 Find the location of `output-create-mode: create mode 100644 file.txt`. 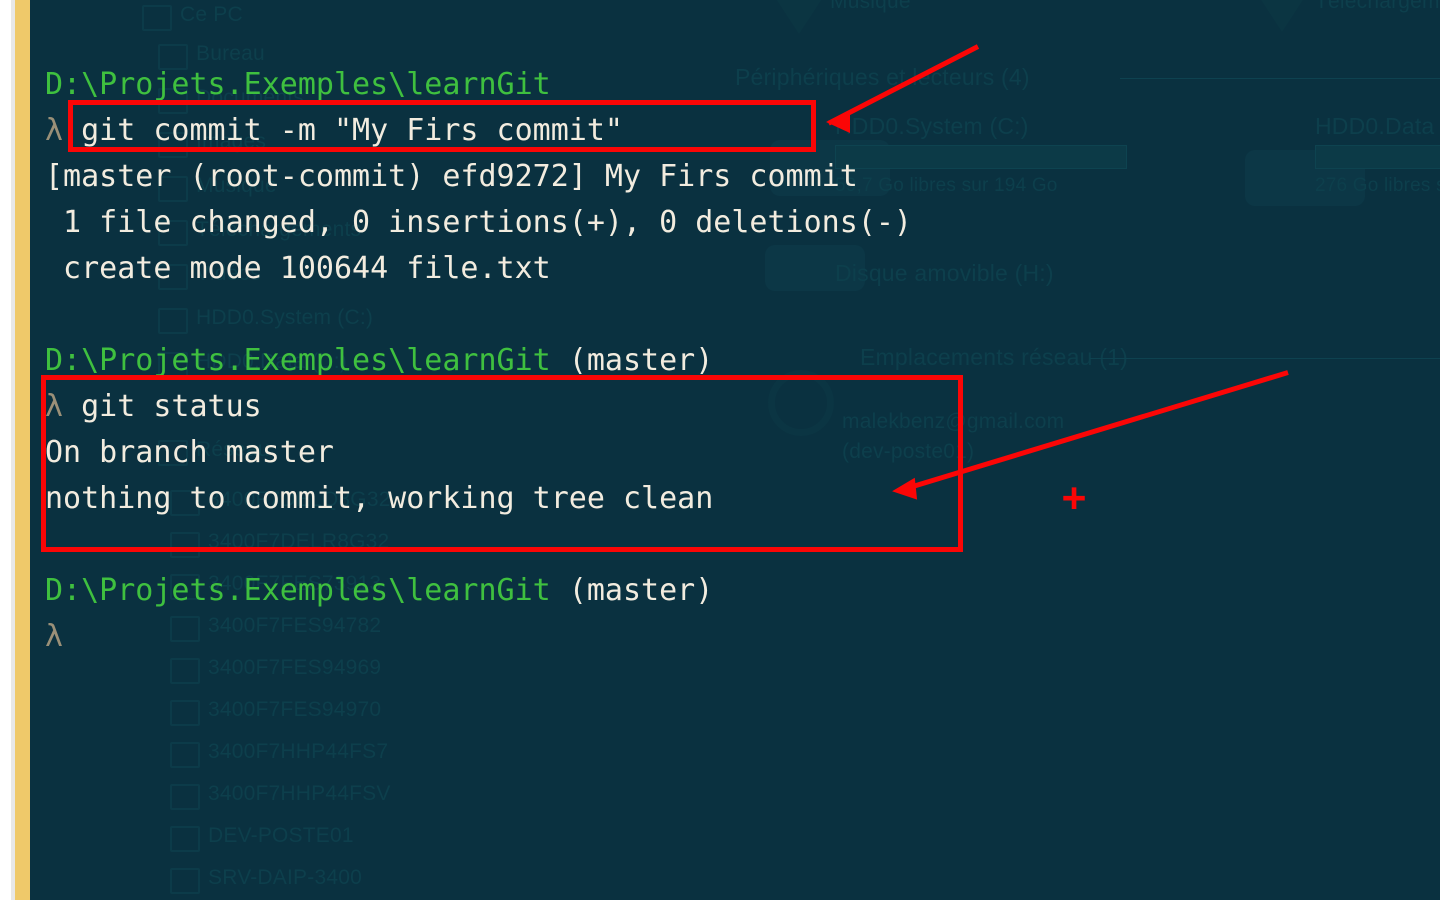

output-create-mode: create mode 100644 file.txt is located at coordinates (298, 268).